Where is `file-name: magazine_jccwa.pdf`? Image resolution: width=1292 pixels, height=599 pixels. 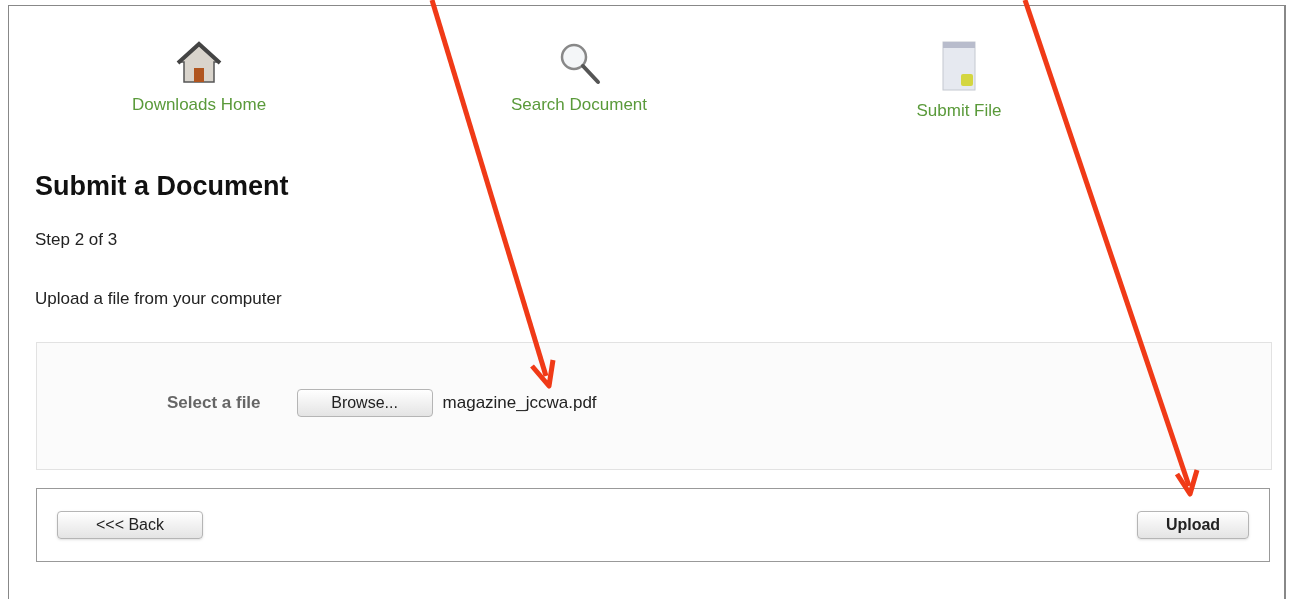
file-name: magazine_jccwa.pdf is located at coordinates (519, 402).